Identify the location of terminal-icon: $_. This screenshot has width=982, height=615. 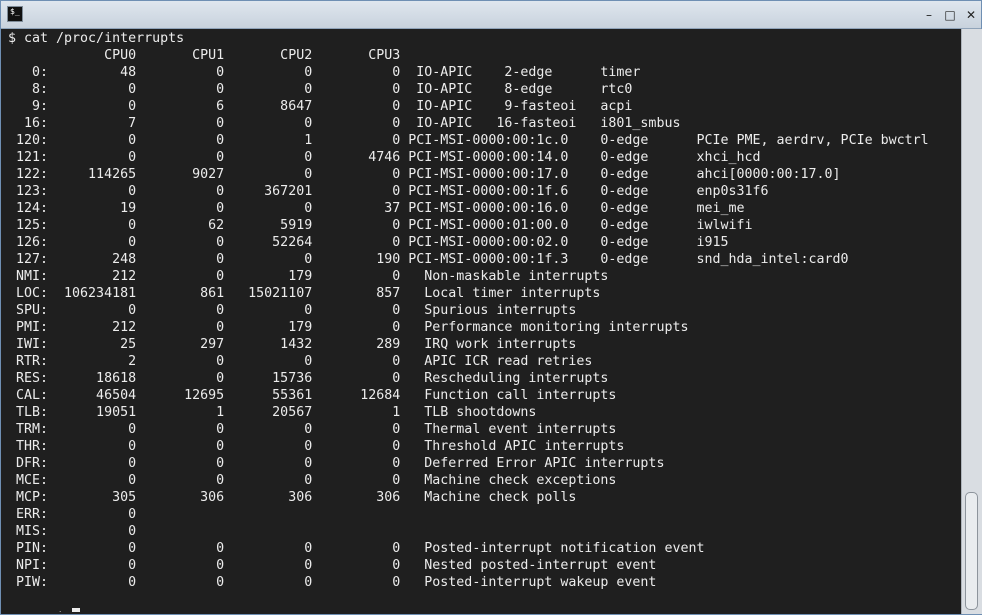
(15, 14).